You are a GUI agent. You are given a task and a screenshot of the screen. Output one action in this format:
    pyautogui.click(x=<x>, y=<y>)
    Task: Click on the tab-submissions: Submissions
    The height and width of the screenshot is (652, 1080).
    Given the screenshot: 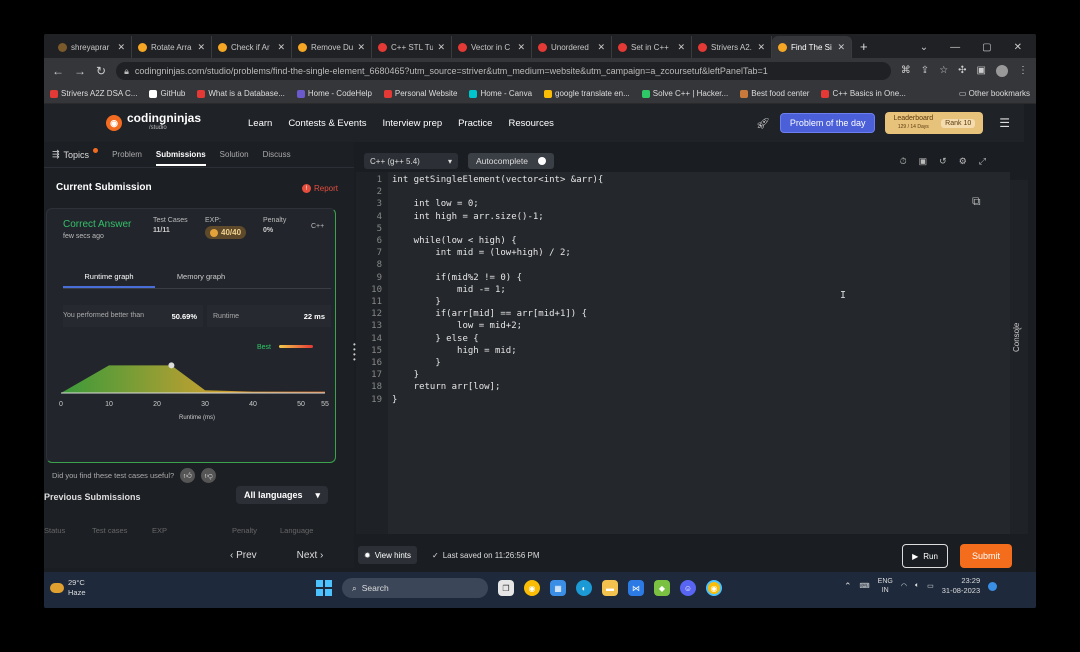 What is the action you would take?
    pyautogui.click(x=180, y=158)
    